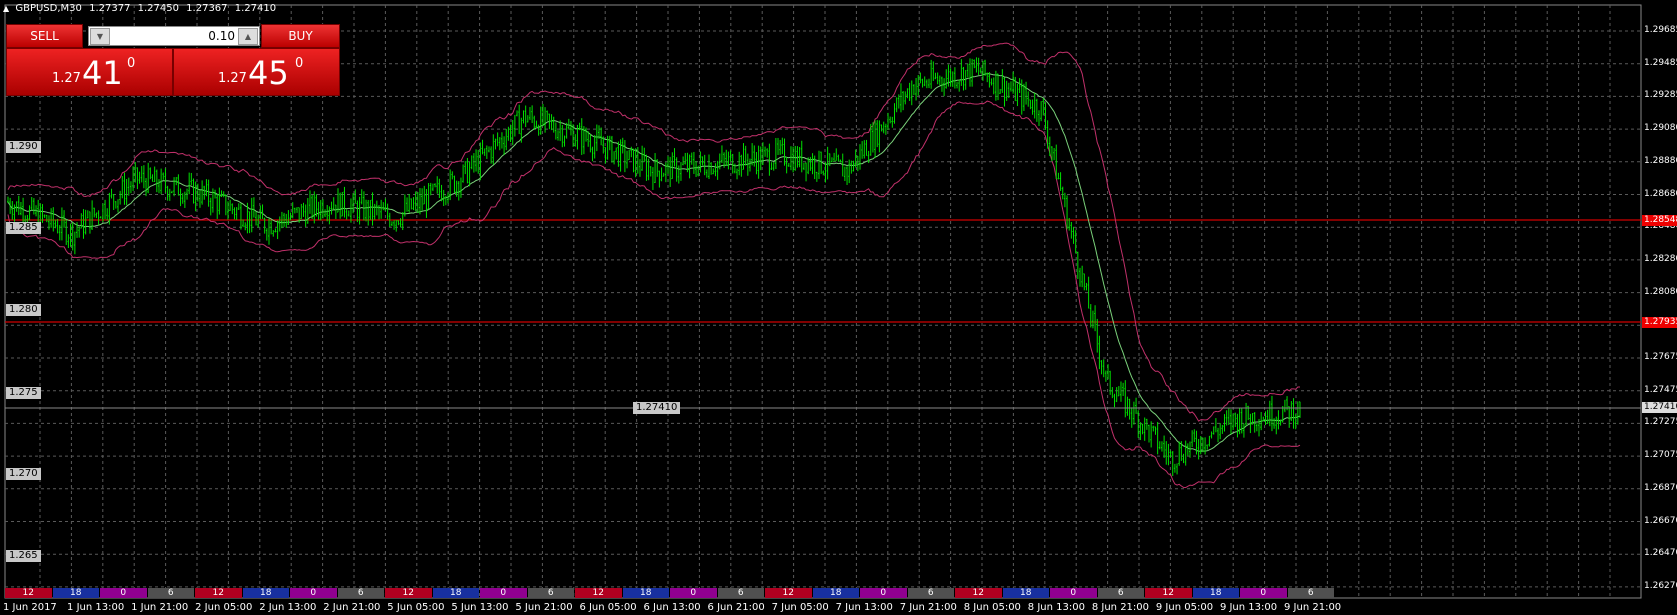 The width and height of the screenshot is (1677, 615). I want to click on price-axis-label: 1.26470, so click(1660, 553).